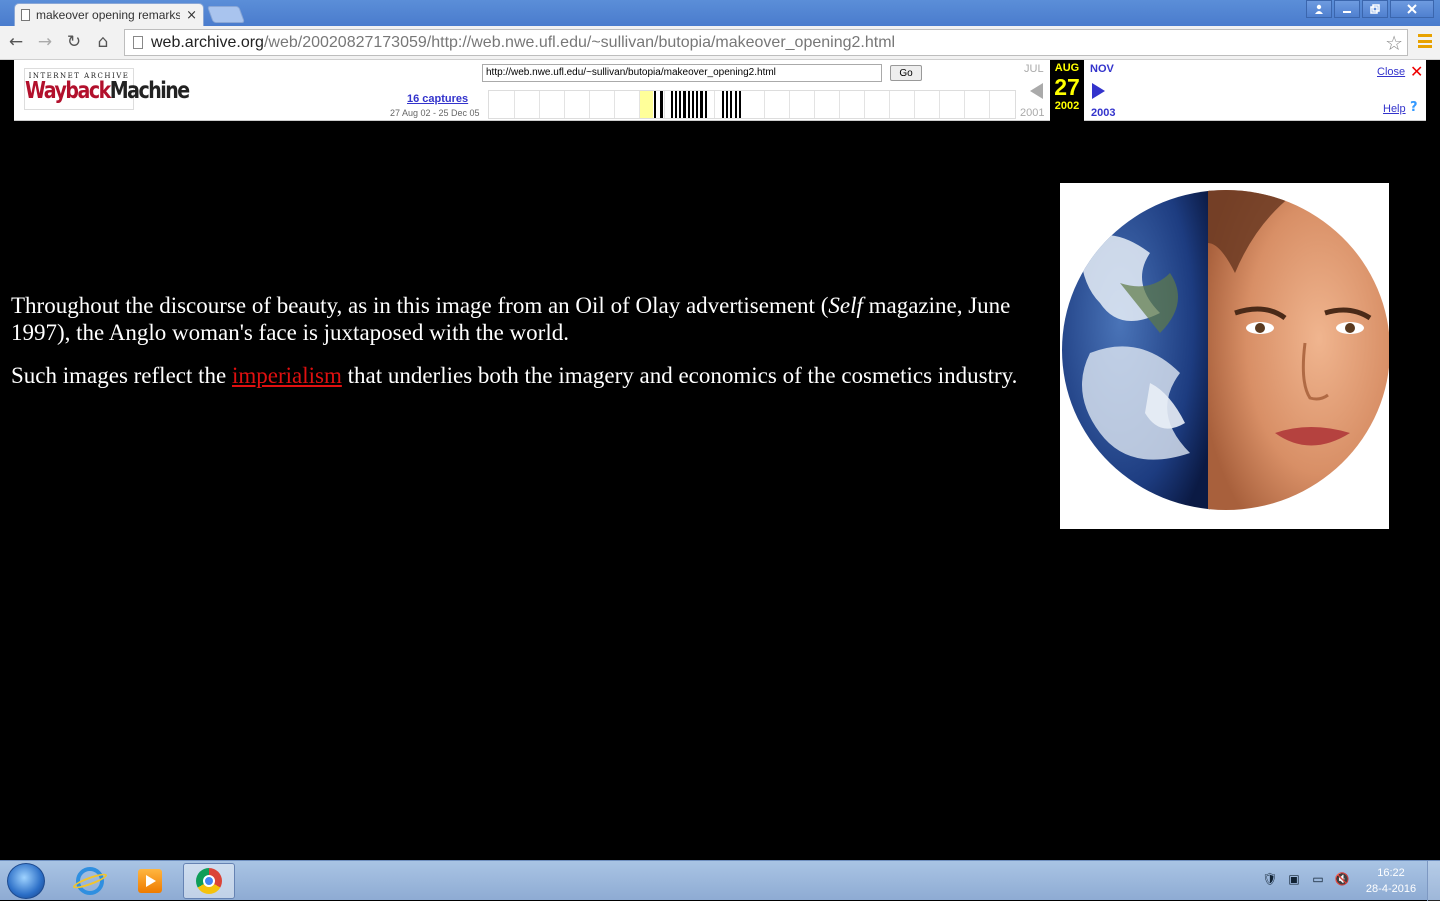 The width and height of the screenshot is (1440, 901). What do you see at coordinates (1098, 91) in the screenshot?
I see `next-capture-icon` at bounding box center [1098, 91].